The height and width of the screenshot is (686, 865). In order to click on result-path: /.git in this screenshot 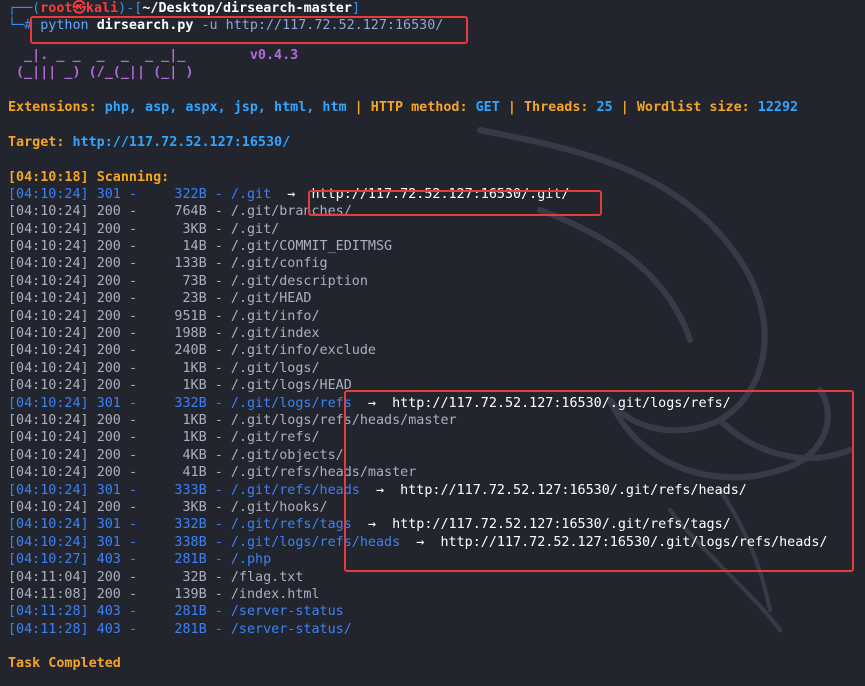, I will do `click(251, 194)`.